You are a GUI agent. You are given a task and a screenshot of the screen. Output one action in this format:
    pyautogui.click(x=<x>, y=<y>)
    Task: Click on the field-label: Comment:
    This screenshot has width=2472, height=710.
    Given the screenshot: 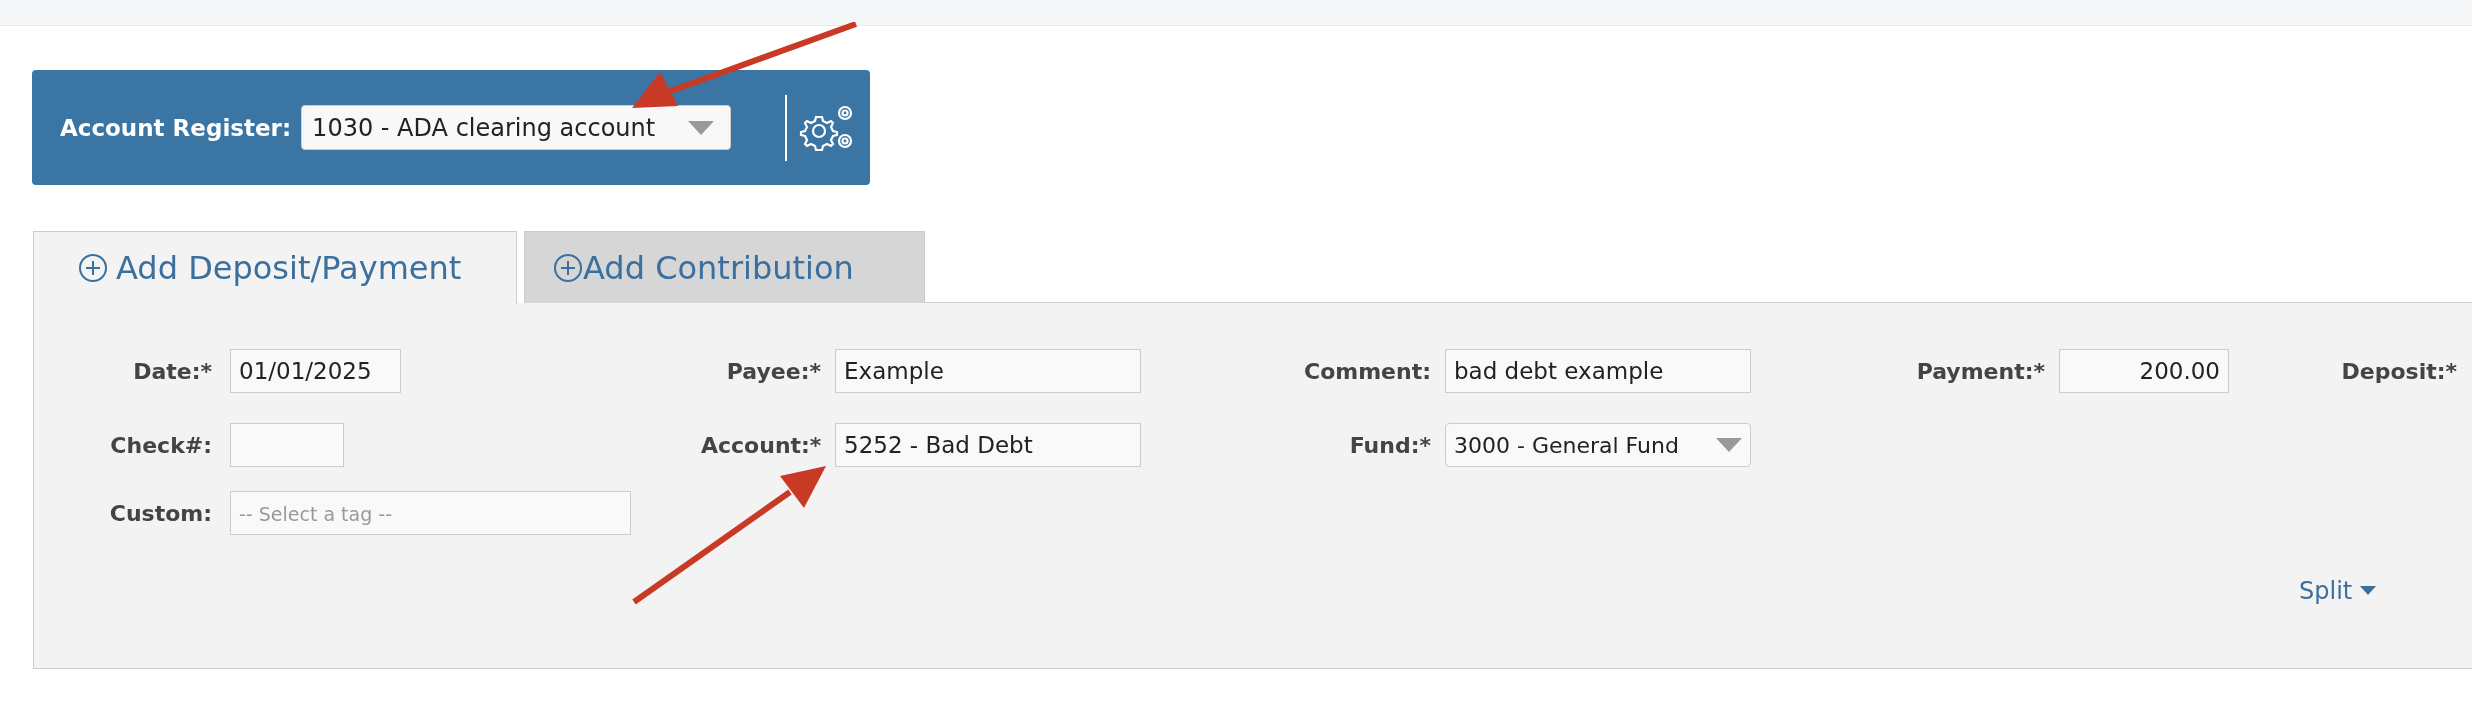 What is the action you would take?
    pyautogui.click(x=1367, y=371)
    